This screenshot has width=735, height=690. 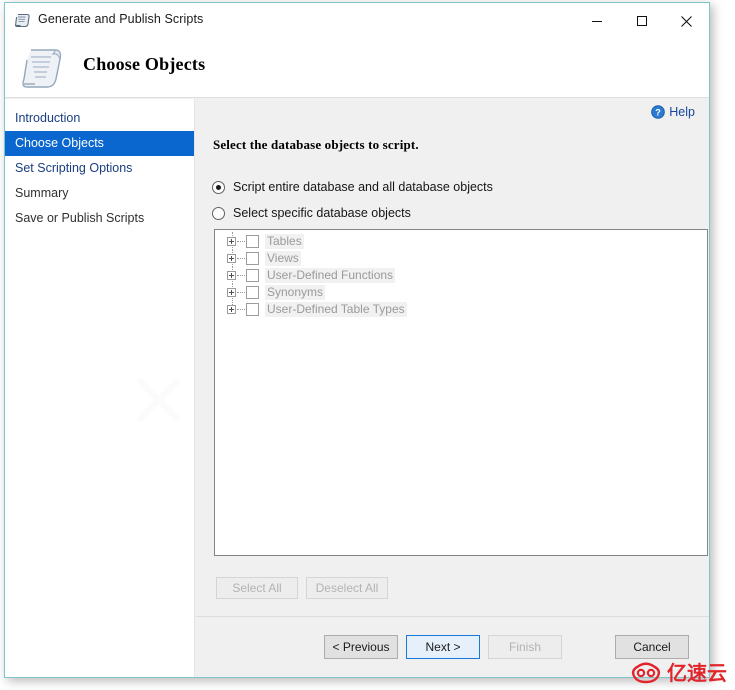 What do you see at coordinates (357, 68) in the screenshot?
I see `page-banner: Choose Objects` at bounding box center [357, 68].